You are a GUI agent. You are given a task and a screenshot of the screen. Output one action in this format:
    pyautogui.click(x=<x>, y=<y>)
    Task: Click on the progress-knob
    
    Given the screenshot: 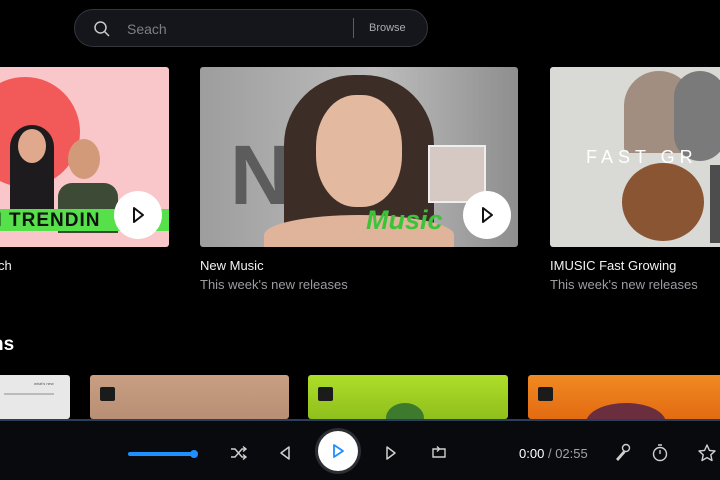 What is the action you would take?
    pyautogui.click(x=194, y=454)
    